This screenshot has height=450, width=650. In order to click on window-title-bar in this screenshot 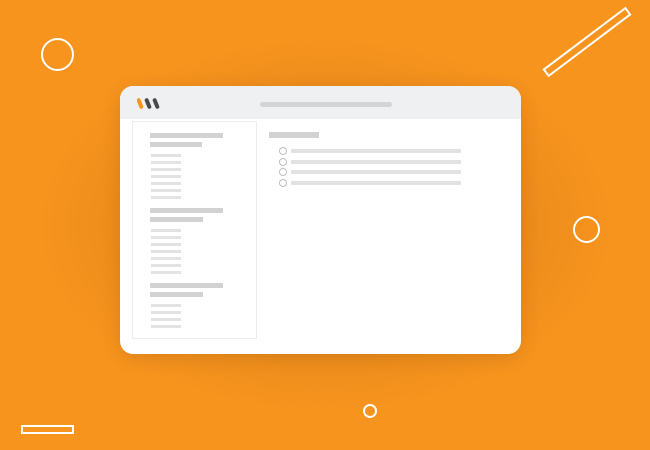, I will do `click(320, 102)`.